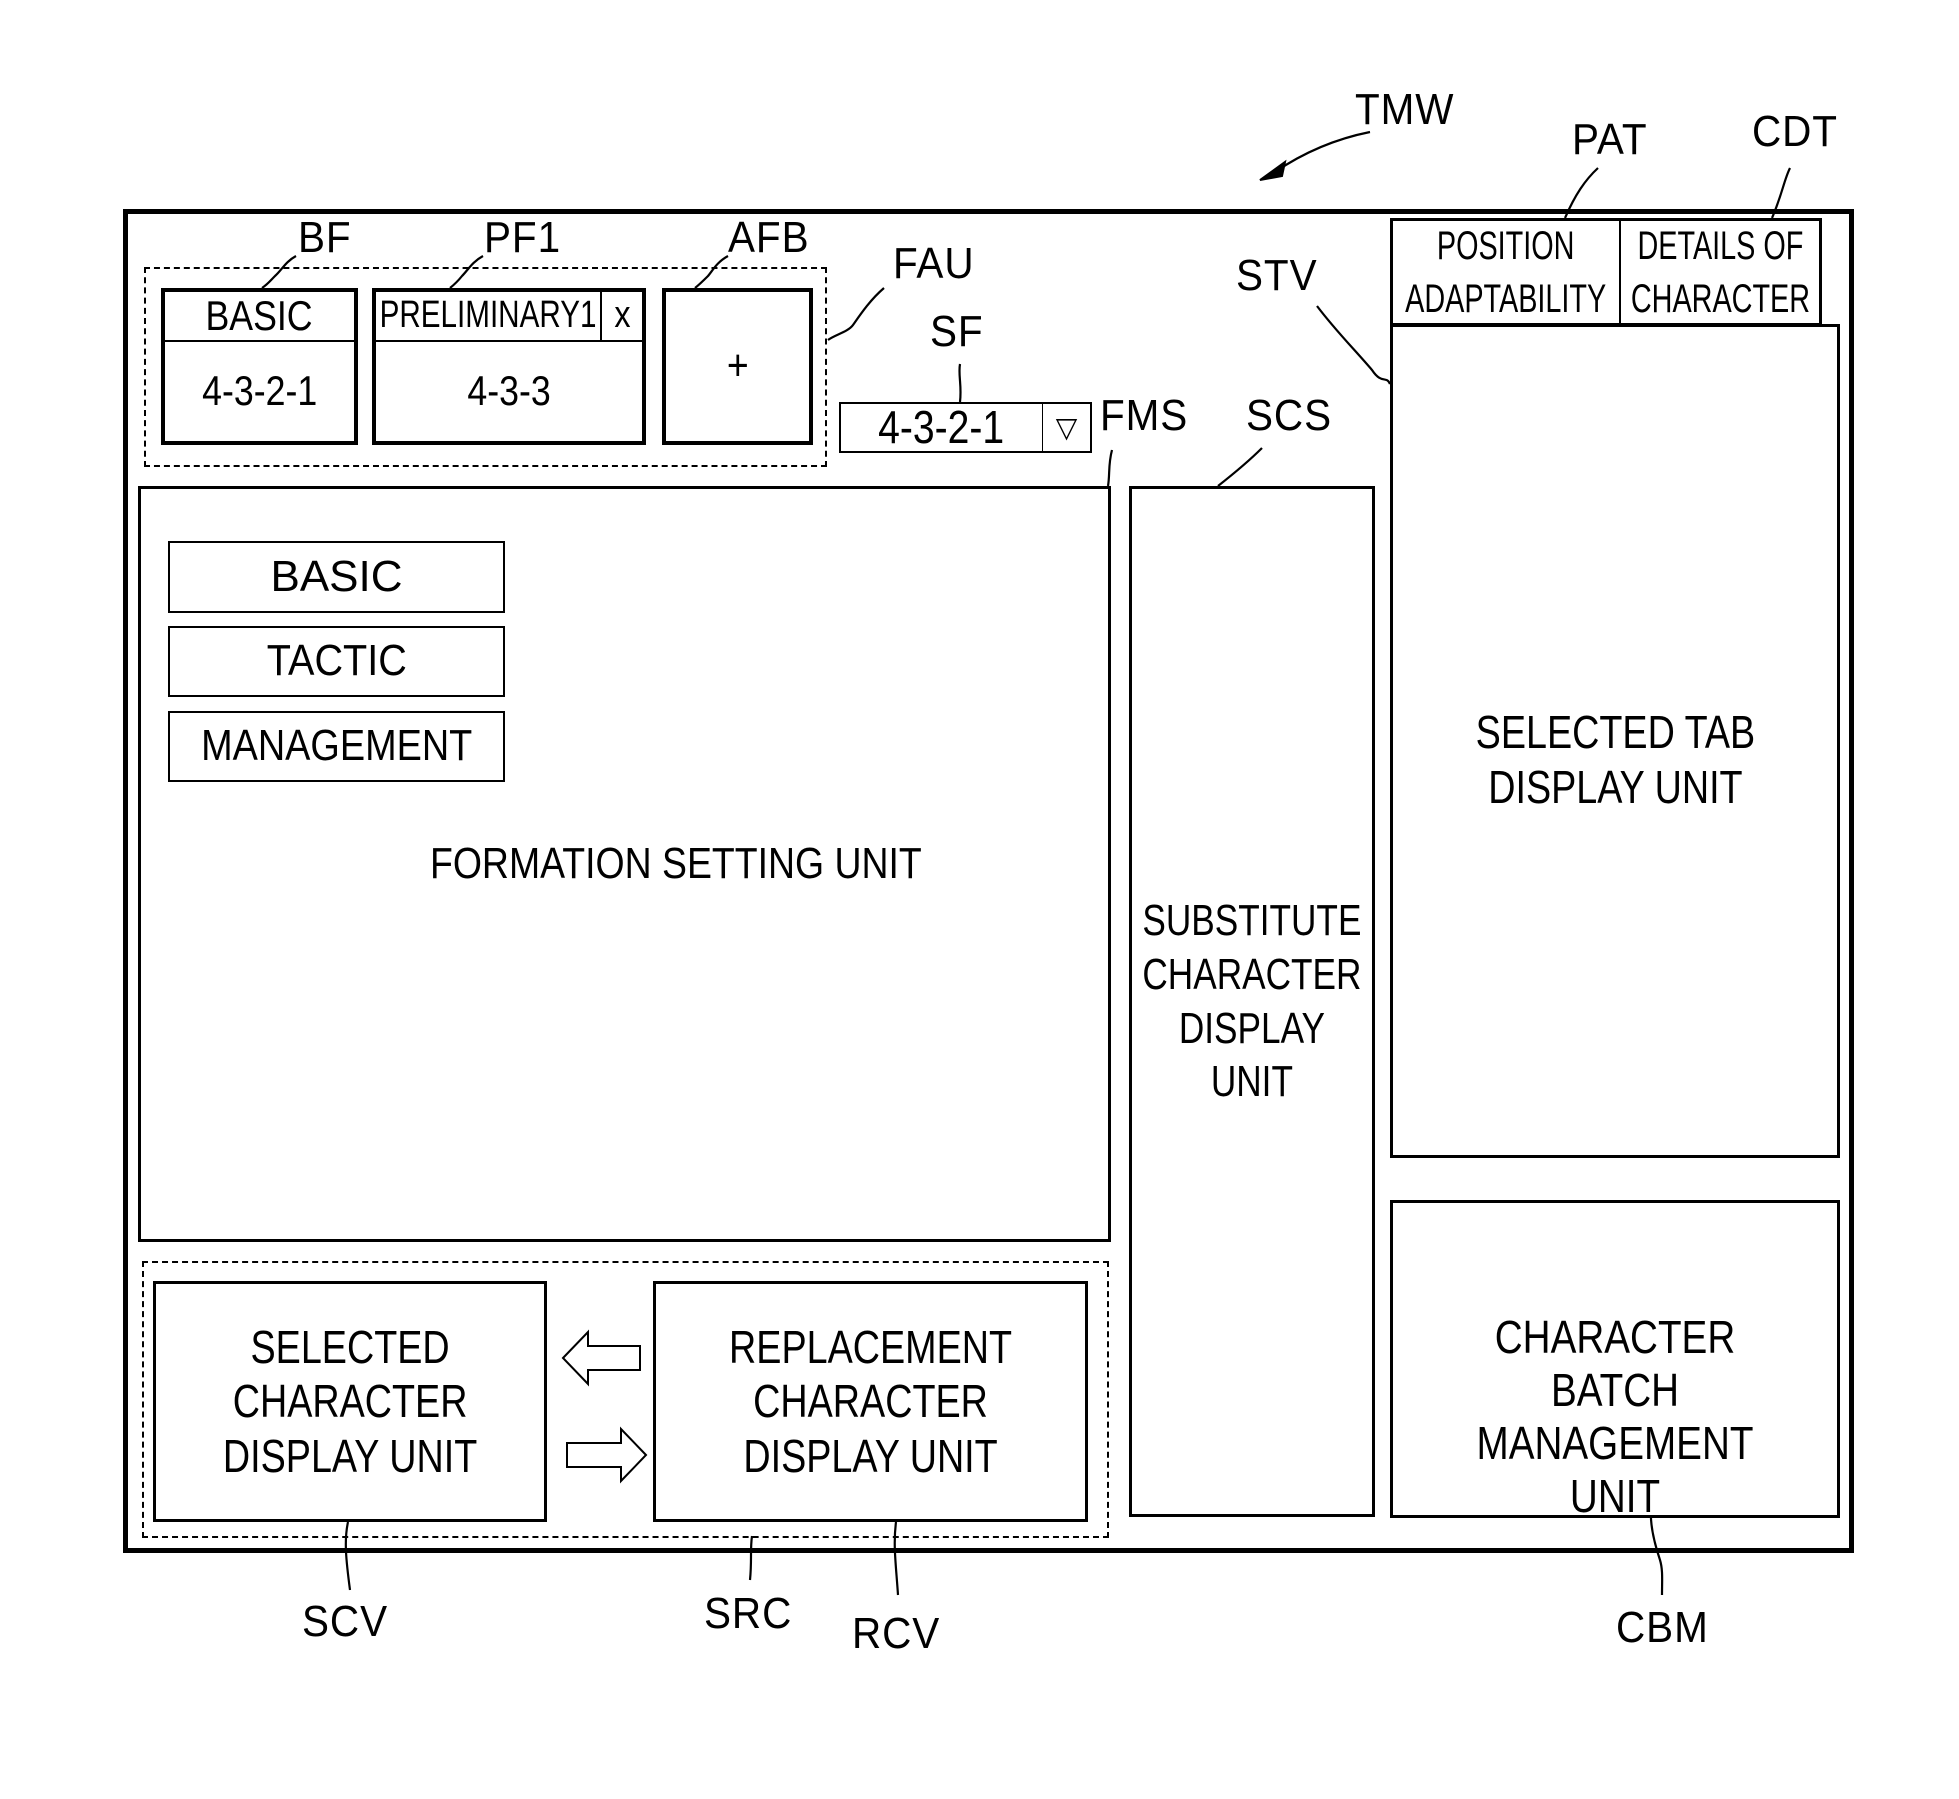  I want to click on tactic-button-label: TACTIC, so click(336, 661).